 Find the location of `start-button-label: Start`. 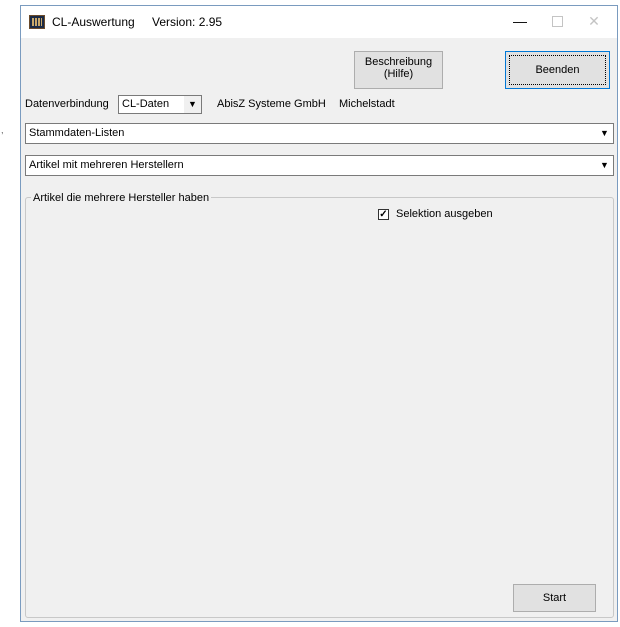

start-button-label: Start is located at coordinates (554, 598).